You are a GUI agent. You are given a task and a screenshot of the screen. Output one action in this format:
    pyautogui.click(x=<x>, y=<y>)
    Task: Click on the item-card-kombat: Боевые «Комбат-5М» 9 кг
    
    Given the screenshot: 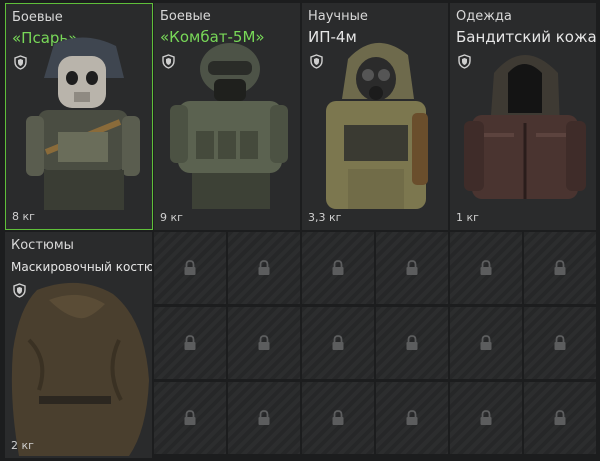 What is the action you would take?
    pyautogui.click(x=227, y=116)
    